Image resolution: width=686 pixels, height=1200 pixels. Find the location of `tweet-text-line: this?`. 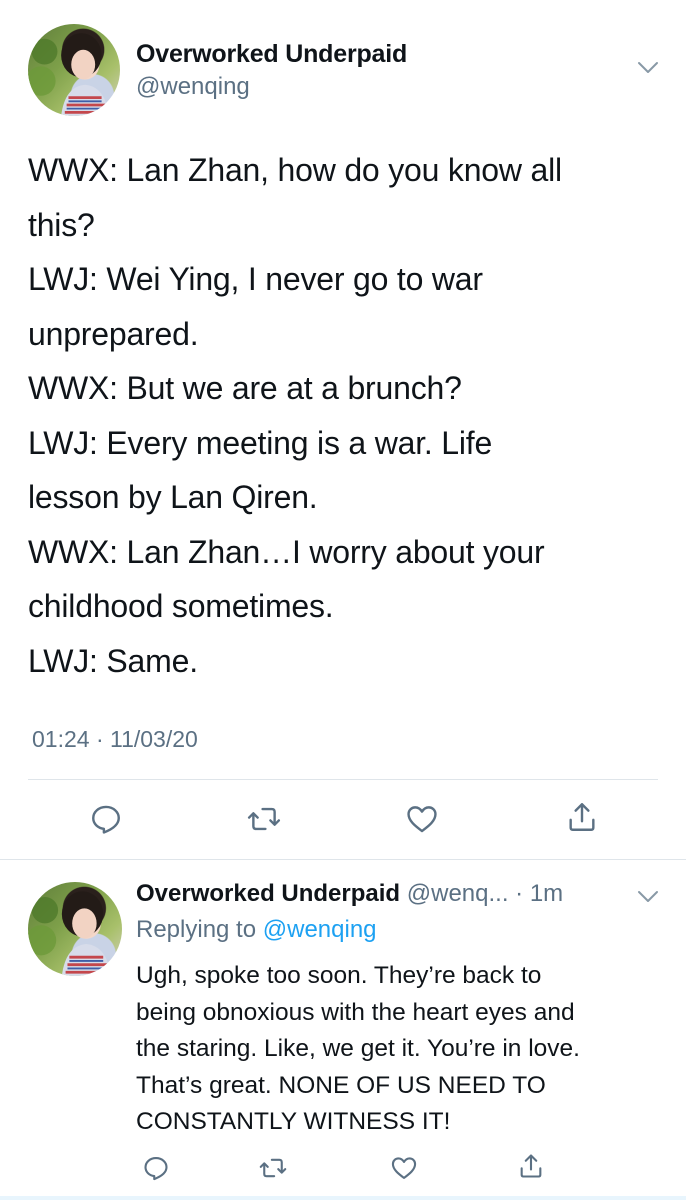

tweet-text-line: this? is located at coordinates (61, 224).